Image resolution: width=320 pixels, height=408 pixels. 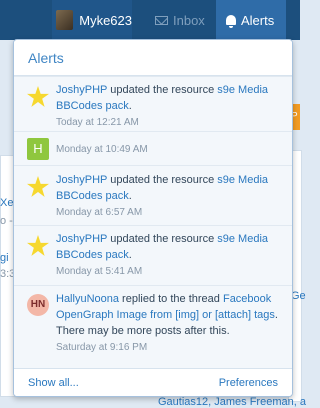 I want to click on bg-text-fragment: Gautias12, James Freeman, a, so click(x=232, y=402).